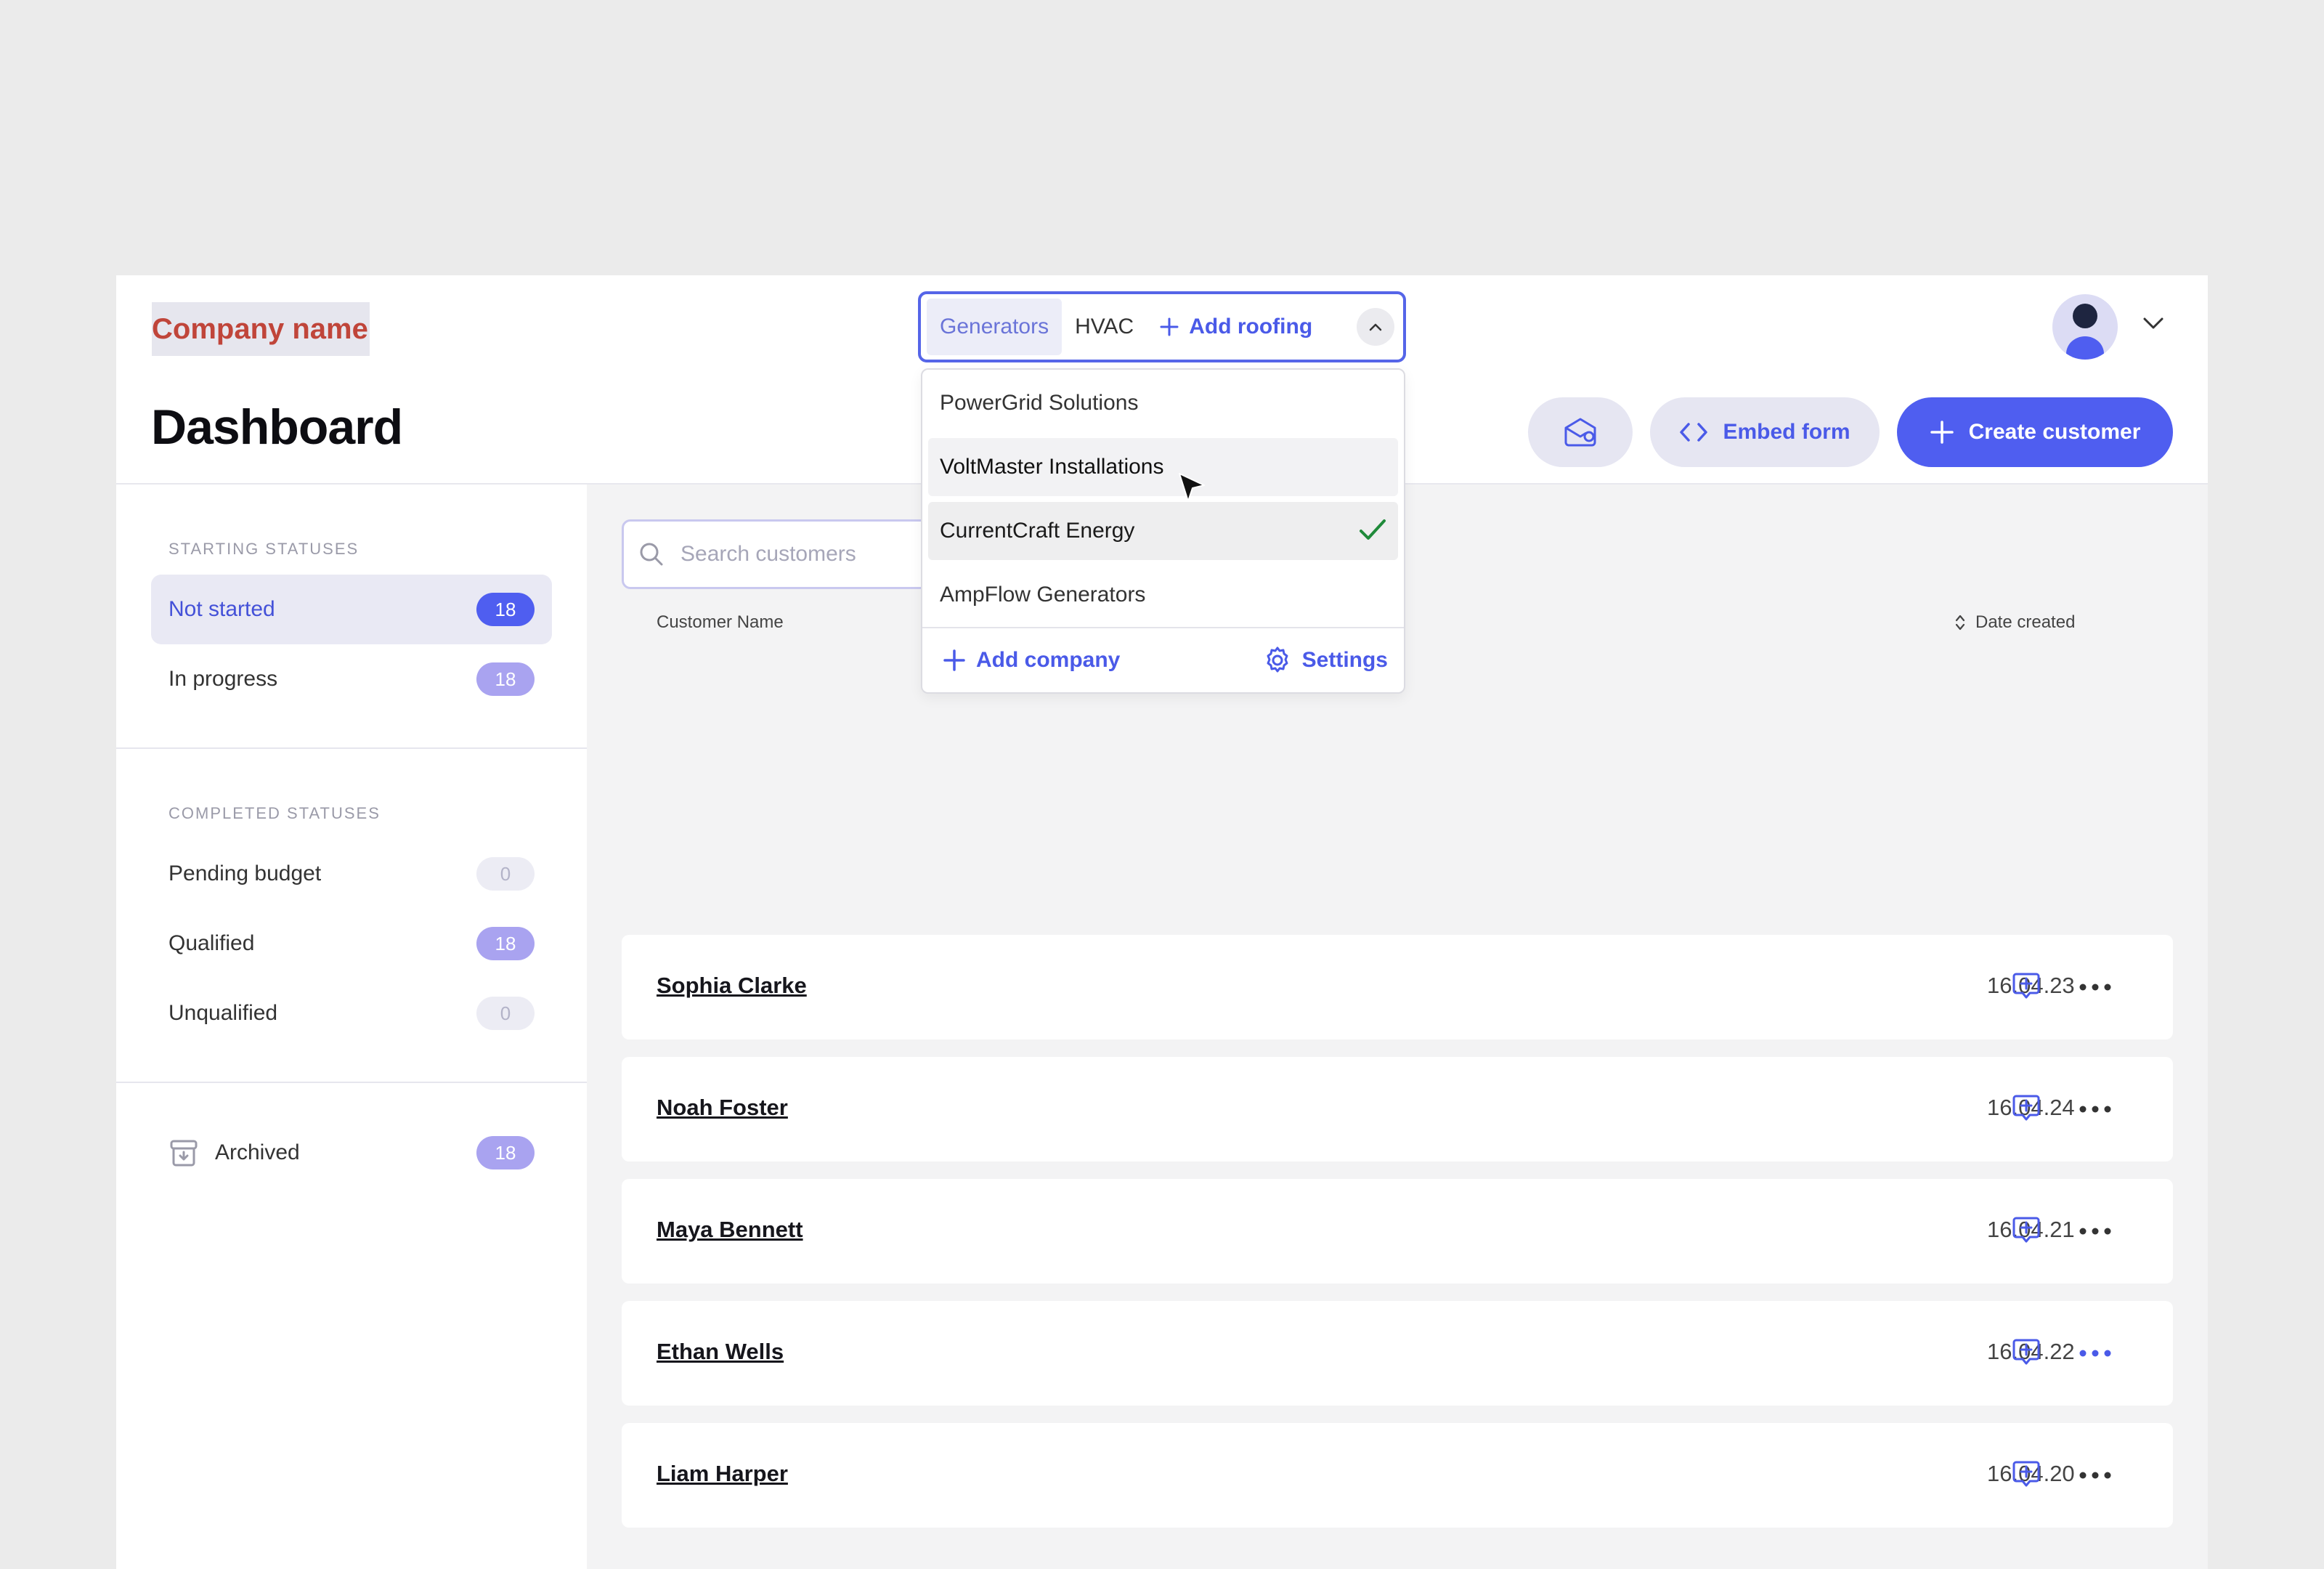 The image size is (2324, 1569). I want to click on customer-name-link: Liam Harper, so click(722, 1474).